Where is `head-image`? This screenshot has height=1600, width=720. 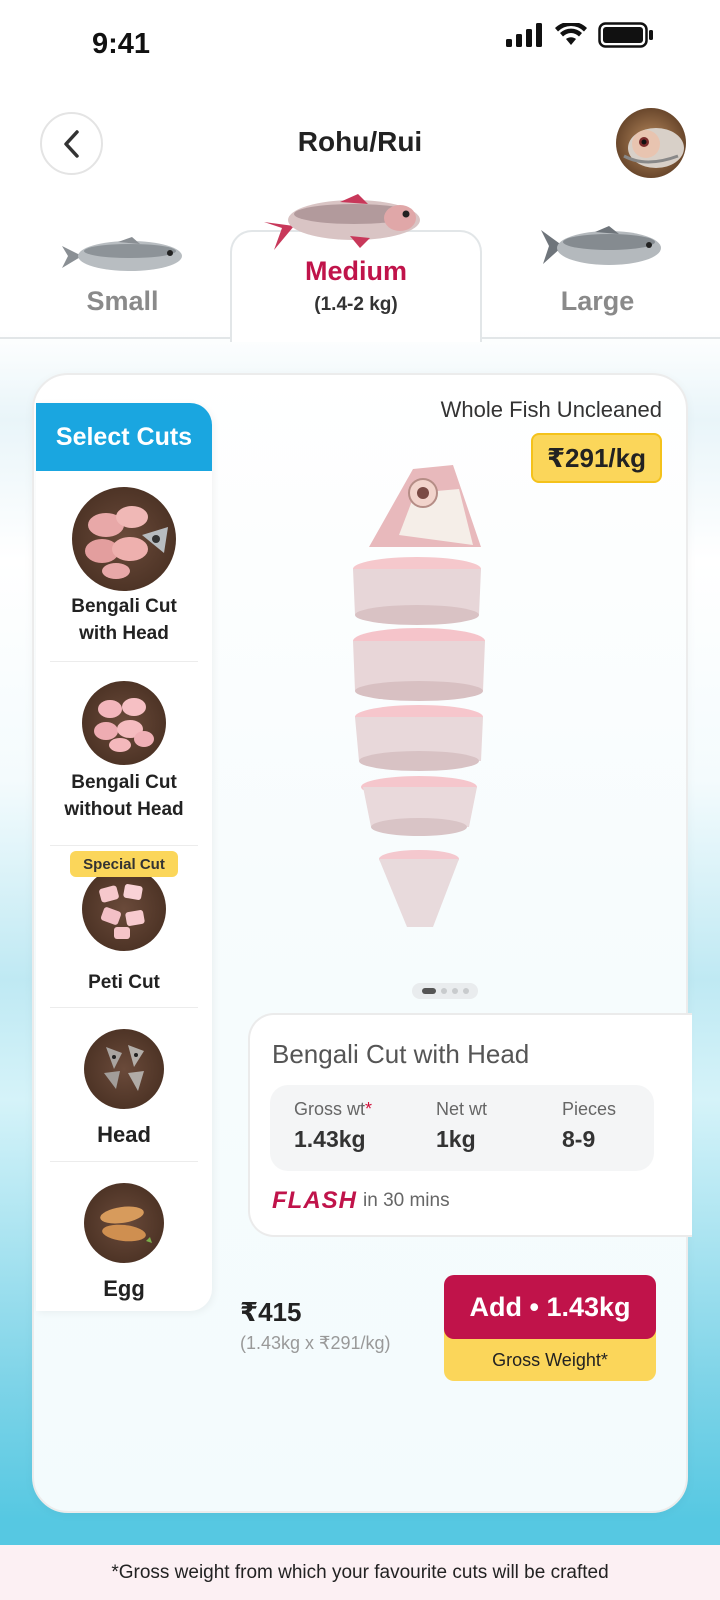
head-image is located at coordinates (124, 1069).